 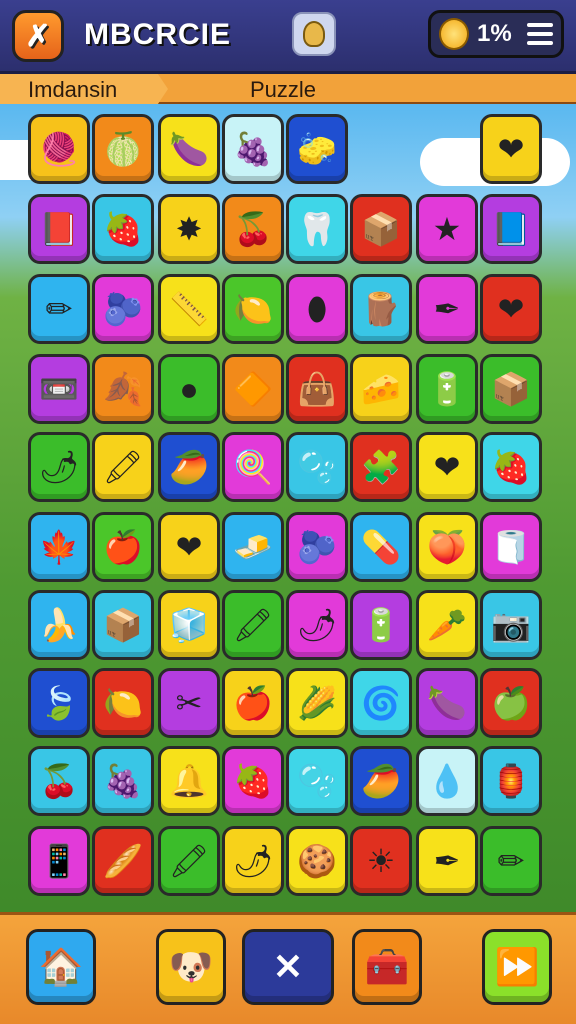 I want to click on hamburger-menu-icon, so click(x=540, y=34).